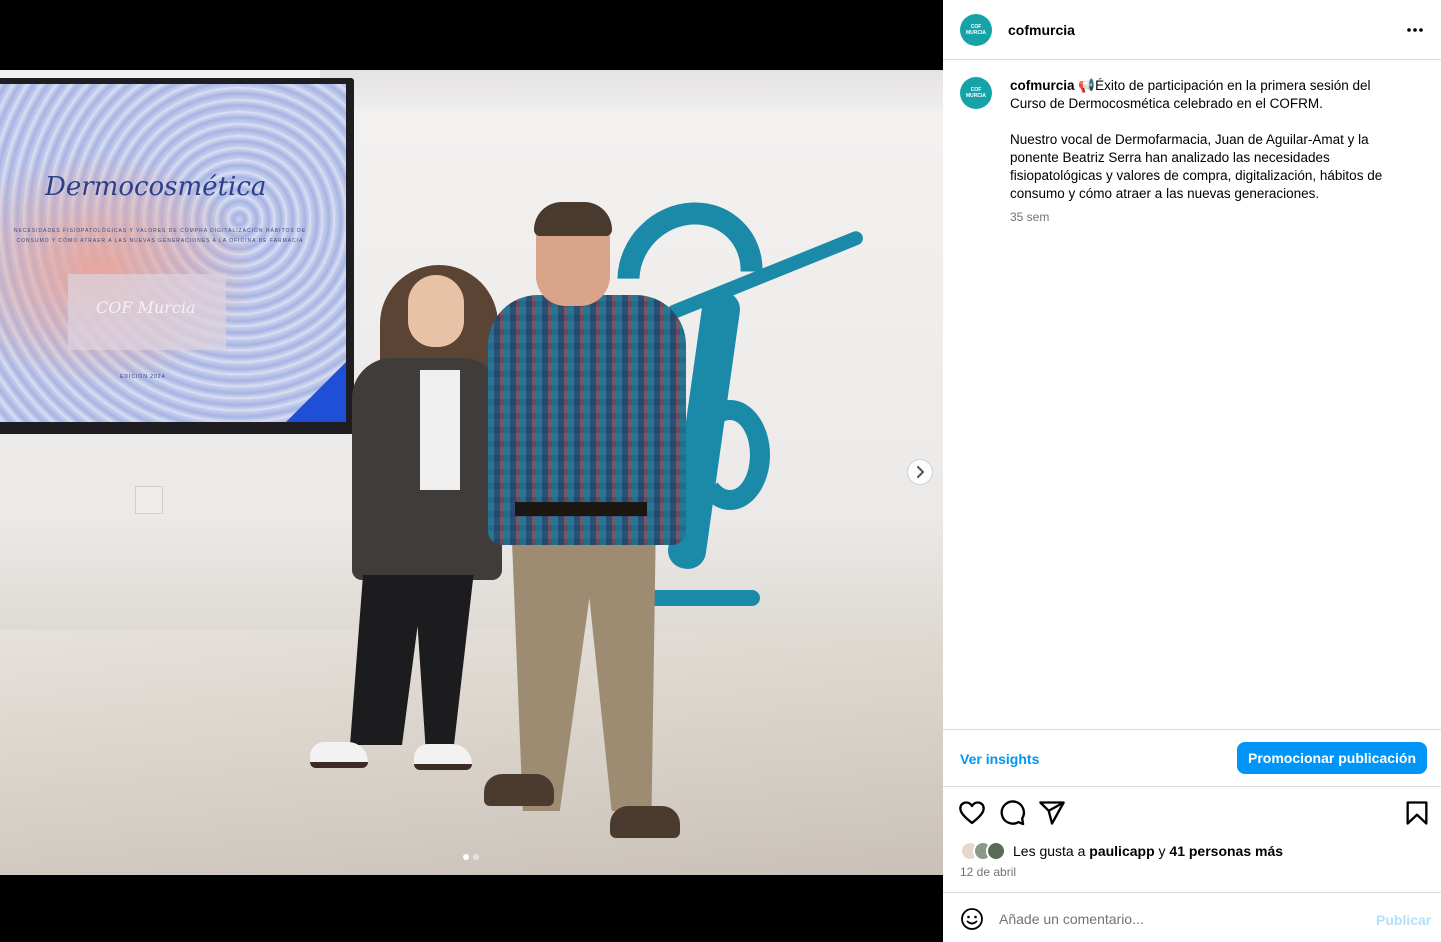 This screenshot has height=942, width=1441. I want to click on screen-corner, so click(316, 392).